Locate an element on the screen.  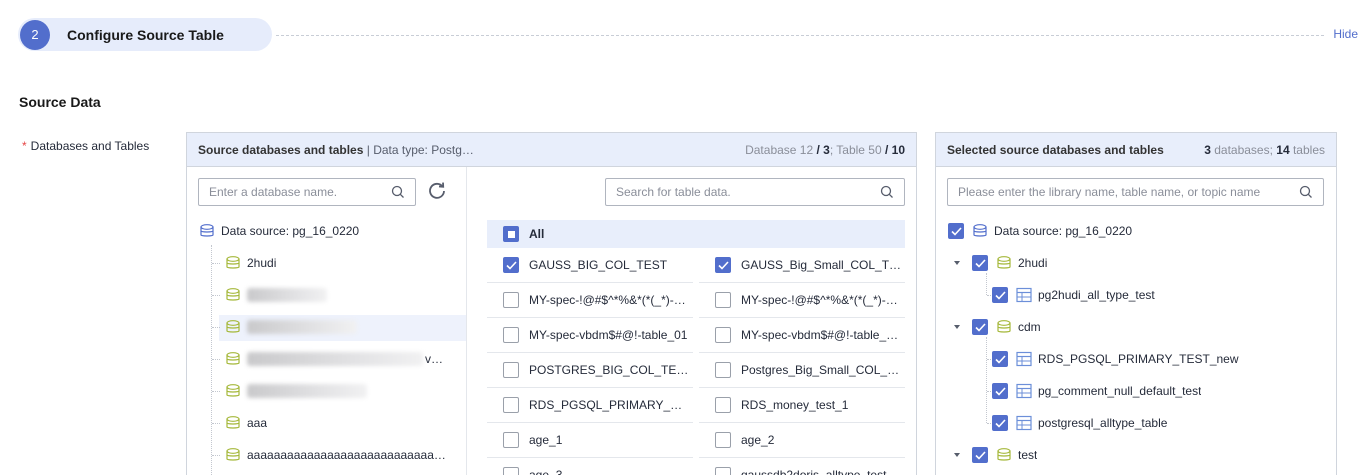
table-label: gaussdb2doris_alltype_test is located at coordinates (814, 471).